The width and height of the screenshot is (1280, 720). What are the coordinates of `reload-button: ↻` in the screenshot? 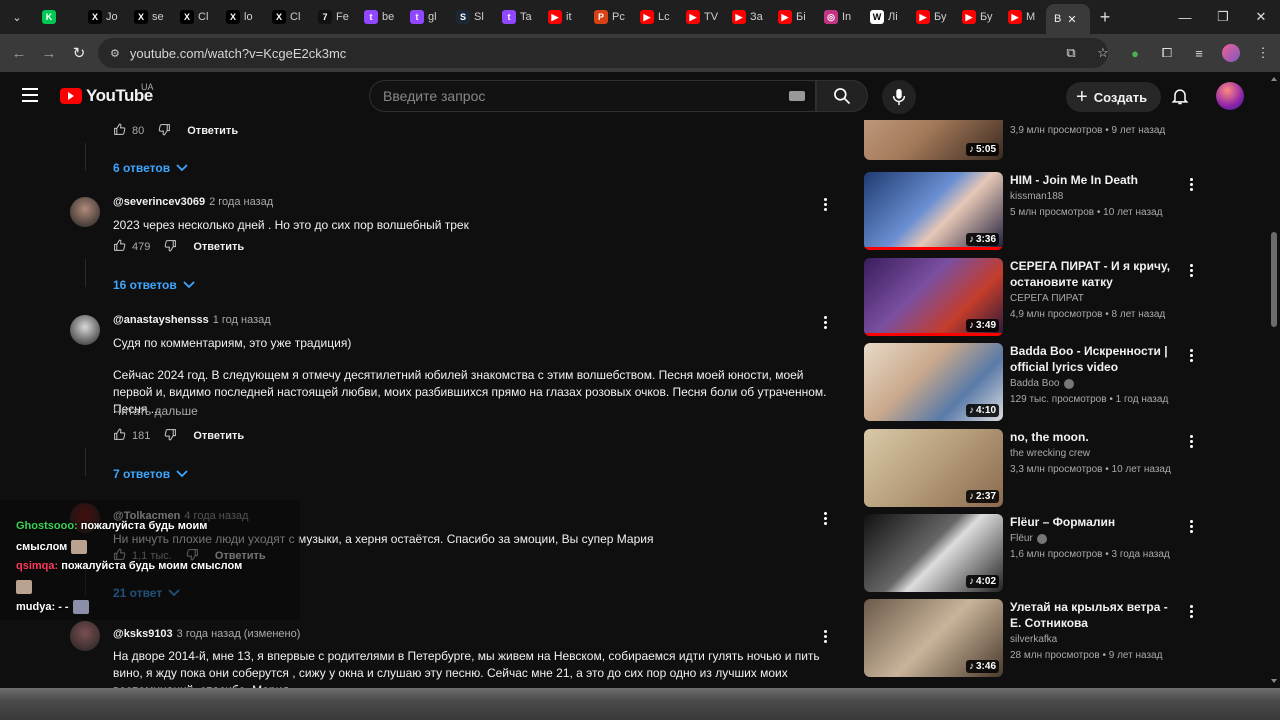 It's located at (79, 53).